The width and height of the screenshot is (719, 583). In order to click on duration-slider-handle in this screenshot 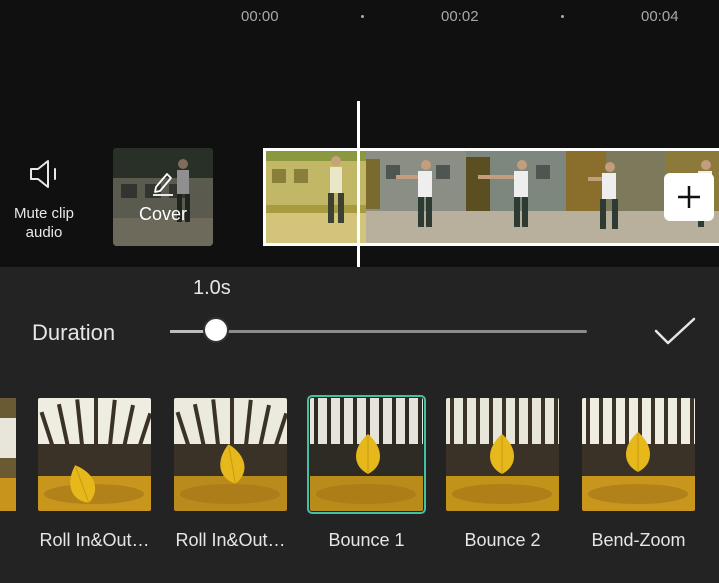, I will do `click(215, 330)`.